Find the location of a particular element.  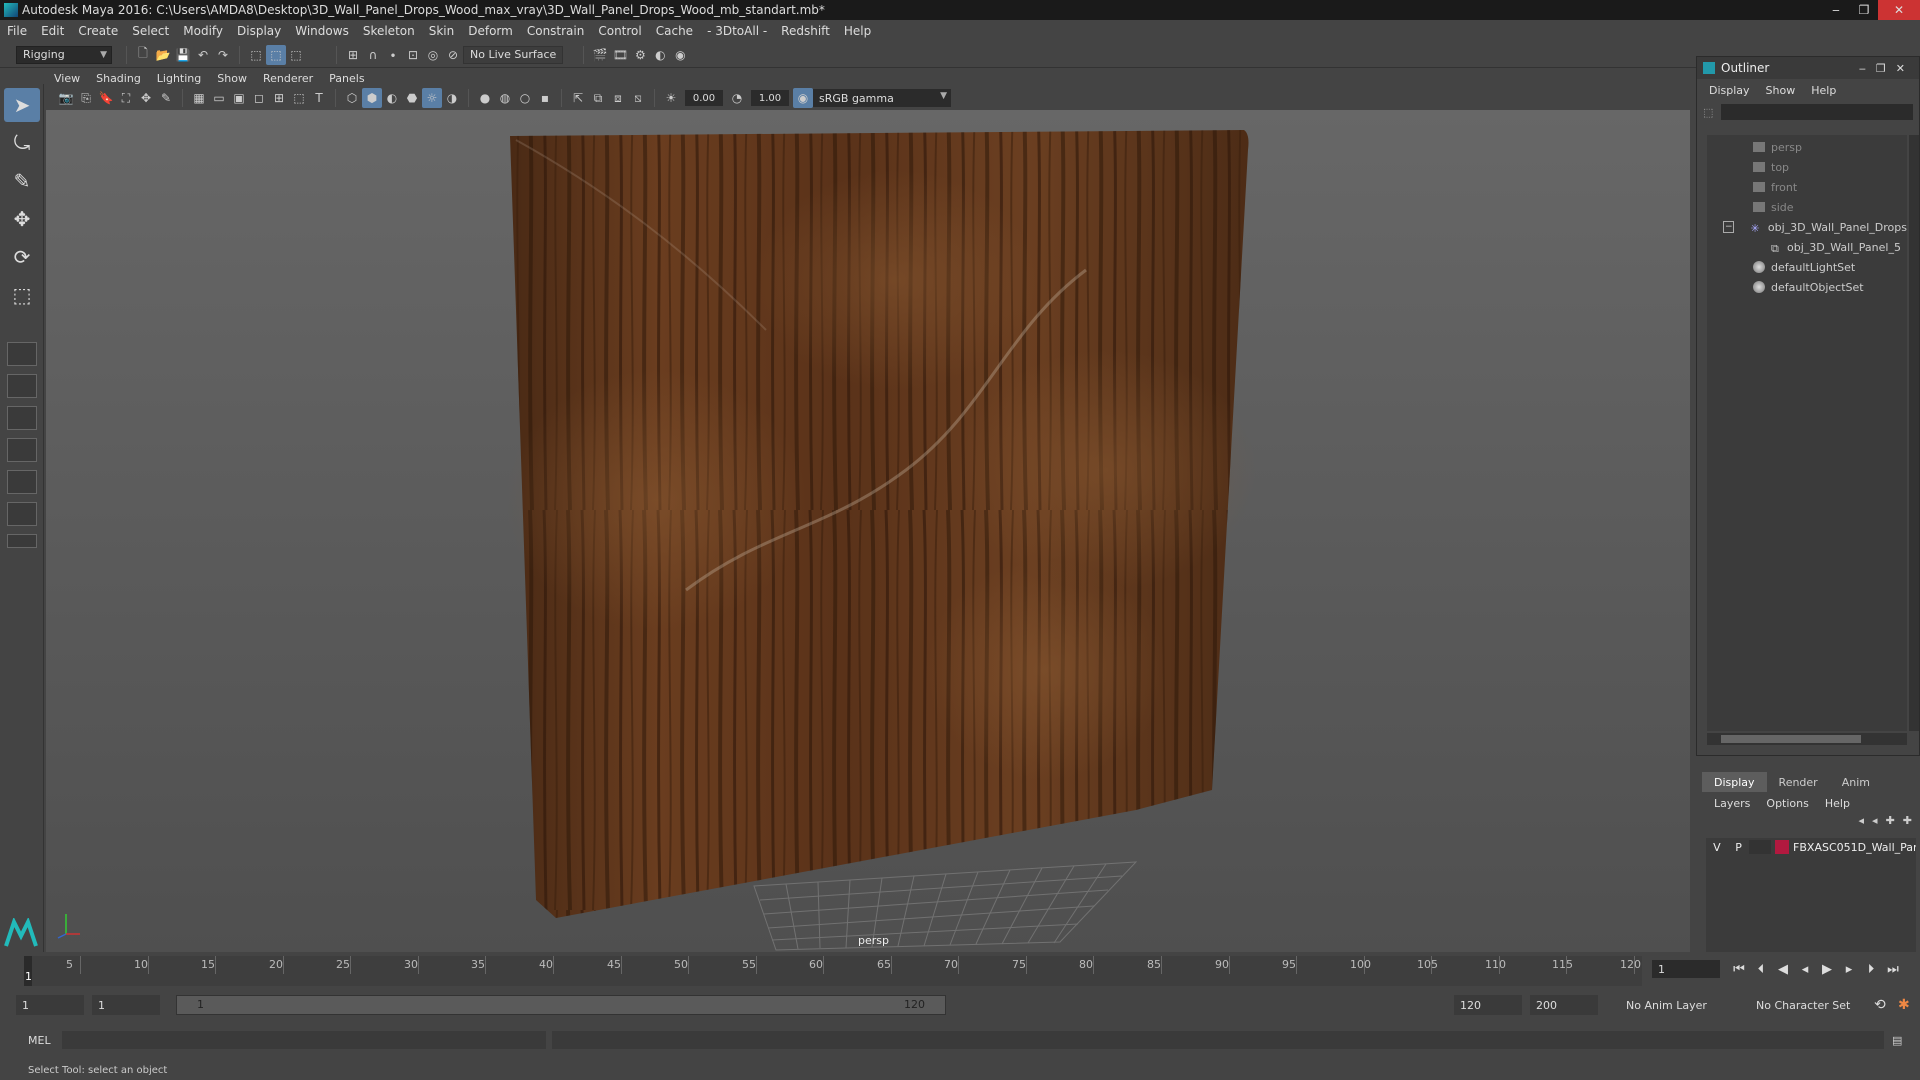

safe-action-icon: ⬚ is located at coordinates (299, 98).